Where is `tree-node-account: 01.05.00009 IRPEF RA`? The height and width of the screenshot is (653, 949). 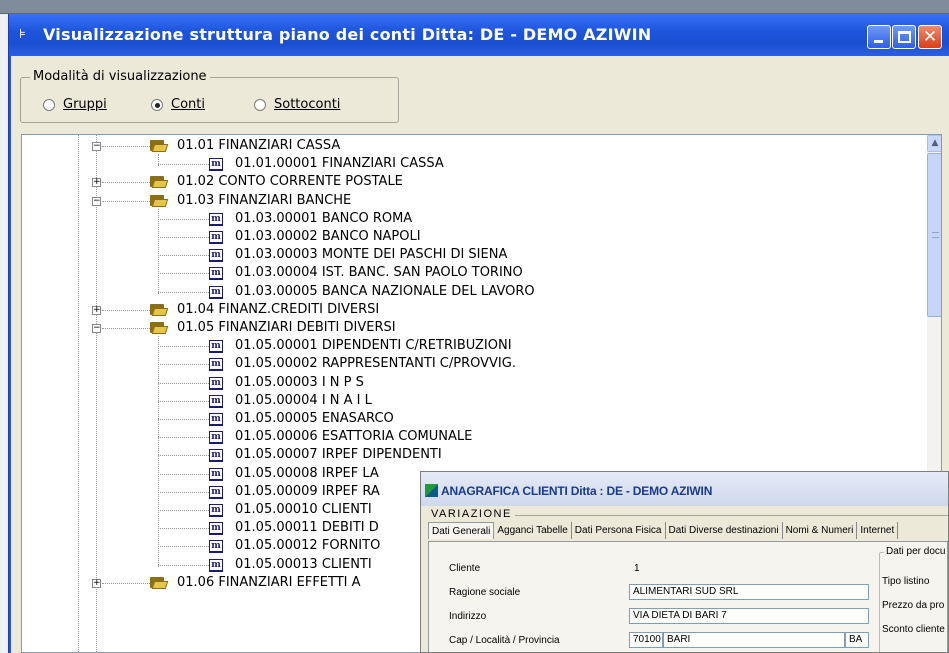
tree-node-account: 01.05.00009 IRPEF RA is located at coordinates (307, 492).